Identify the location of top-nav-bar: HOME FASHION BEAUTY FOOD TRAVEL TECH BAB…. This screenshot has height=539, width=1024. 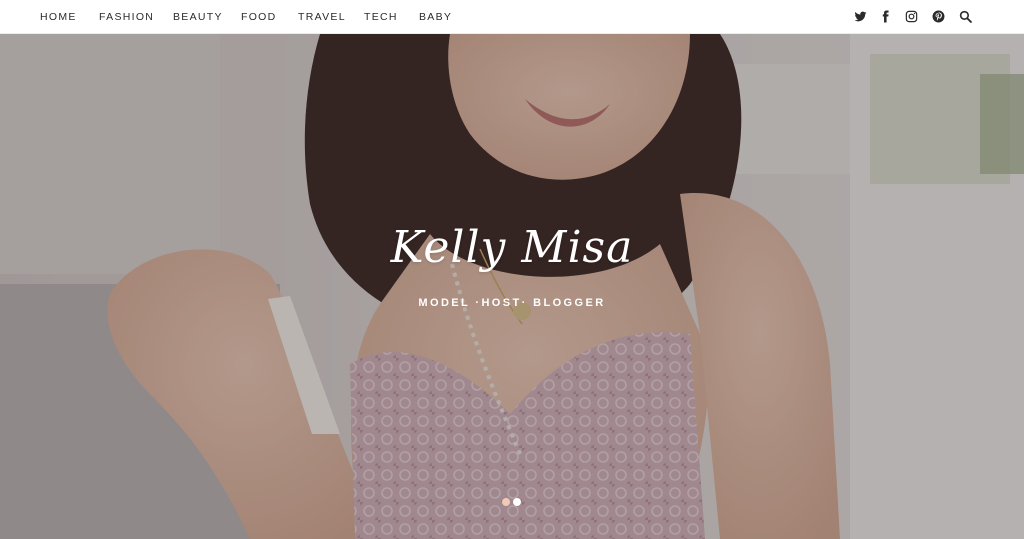
(512, 17).